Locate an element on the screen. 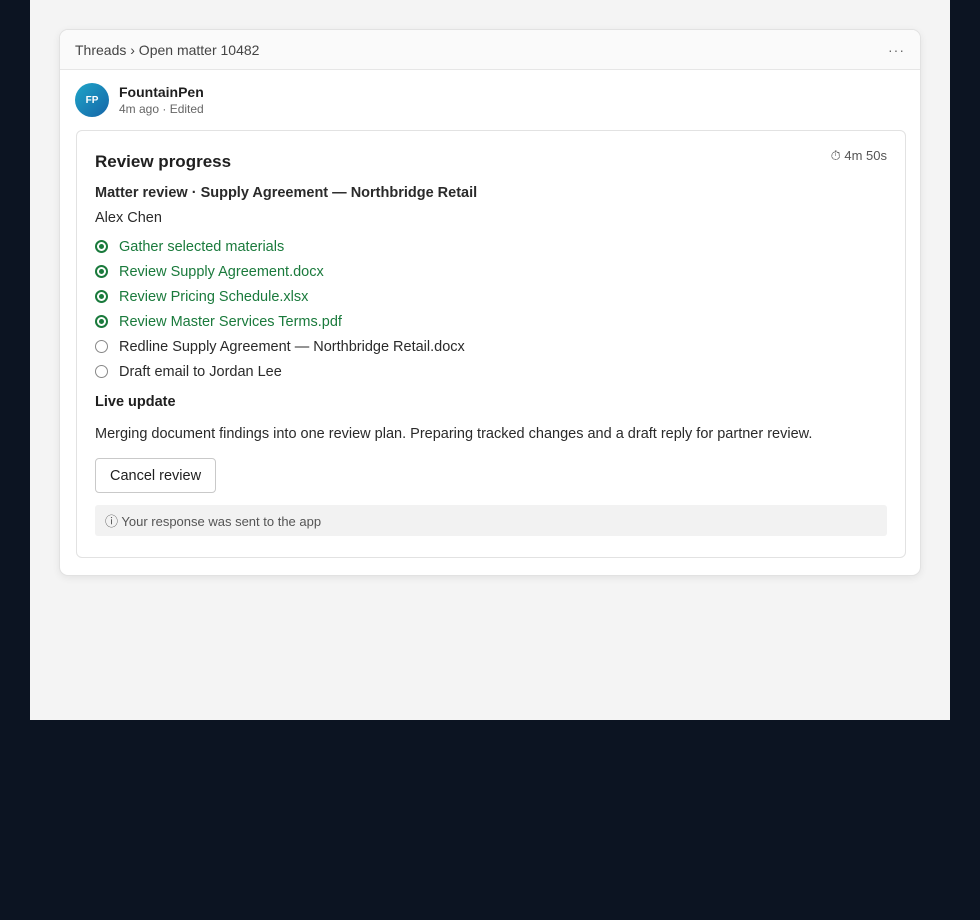 This screenshot has height=920, width=980. author-meta: 4m ago · Edited is located at coordinates (161, 109).